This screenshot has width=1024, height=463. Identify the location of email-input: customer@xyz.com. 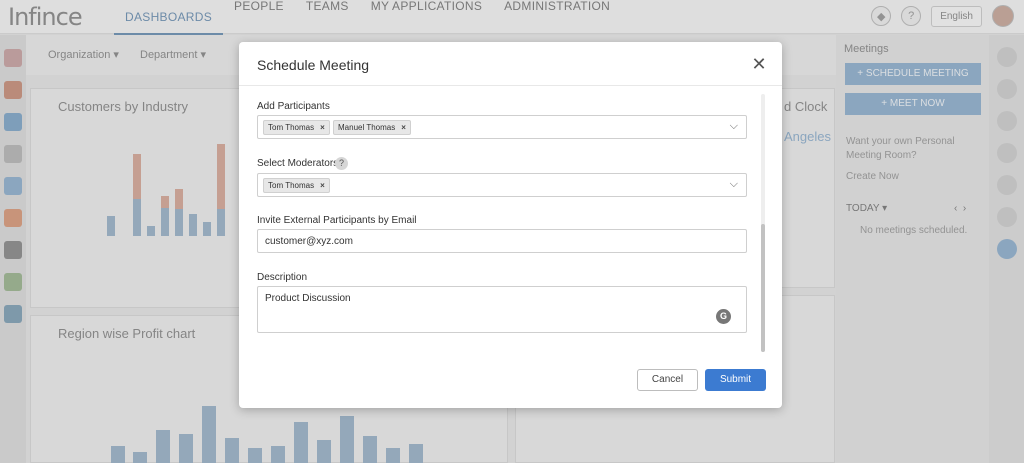
(502, 241).